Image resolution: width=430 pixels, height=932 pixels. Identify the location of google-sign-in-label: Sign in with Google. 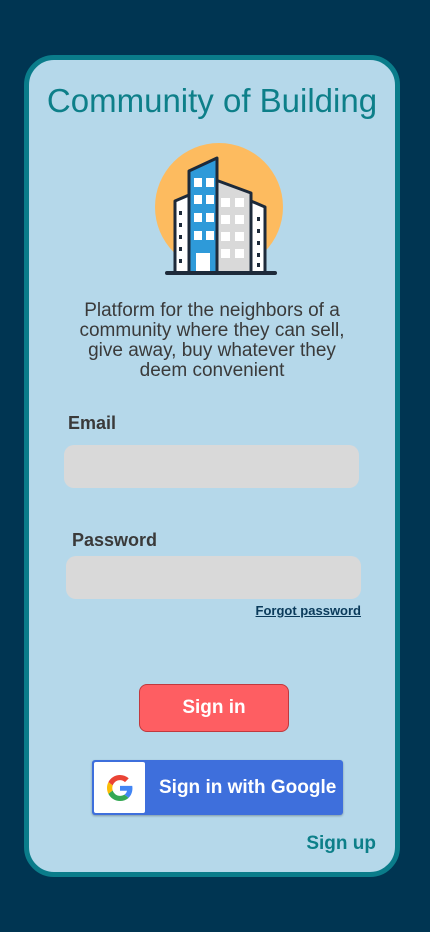
(248, 787).